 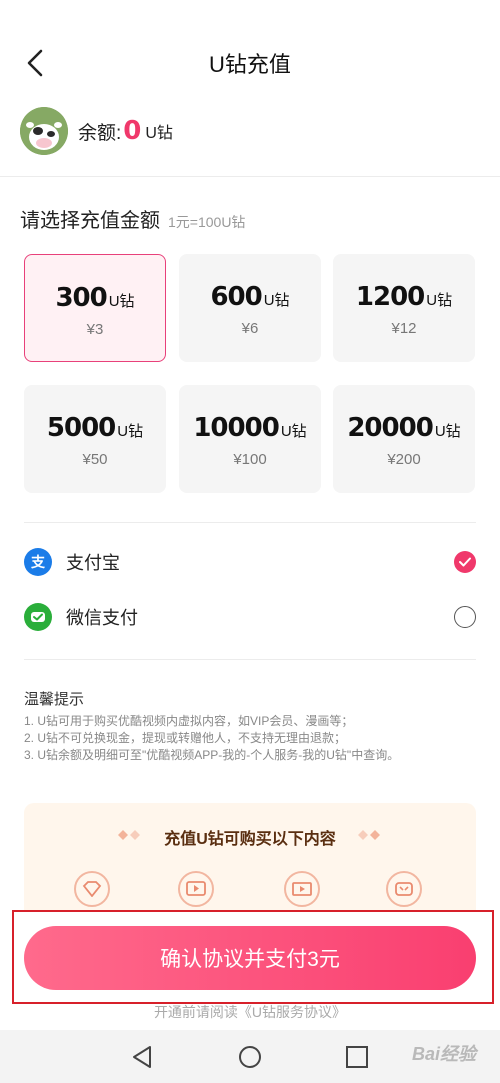 What do you see at coordinates (404, 459) in the screenshot?
I see `amount-price: ¥200` at bounding box center [404, 459].